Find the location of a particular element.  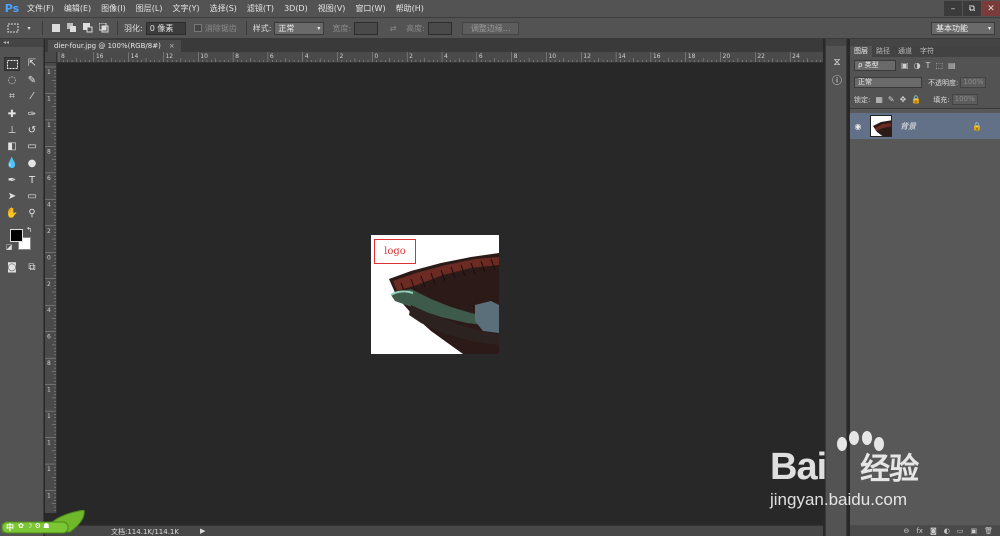

ime-mode-label: 中 is located at coordinates (10, 527).